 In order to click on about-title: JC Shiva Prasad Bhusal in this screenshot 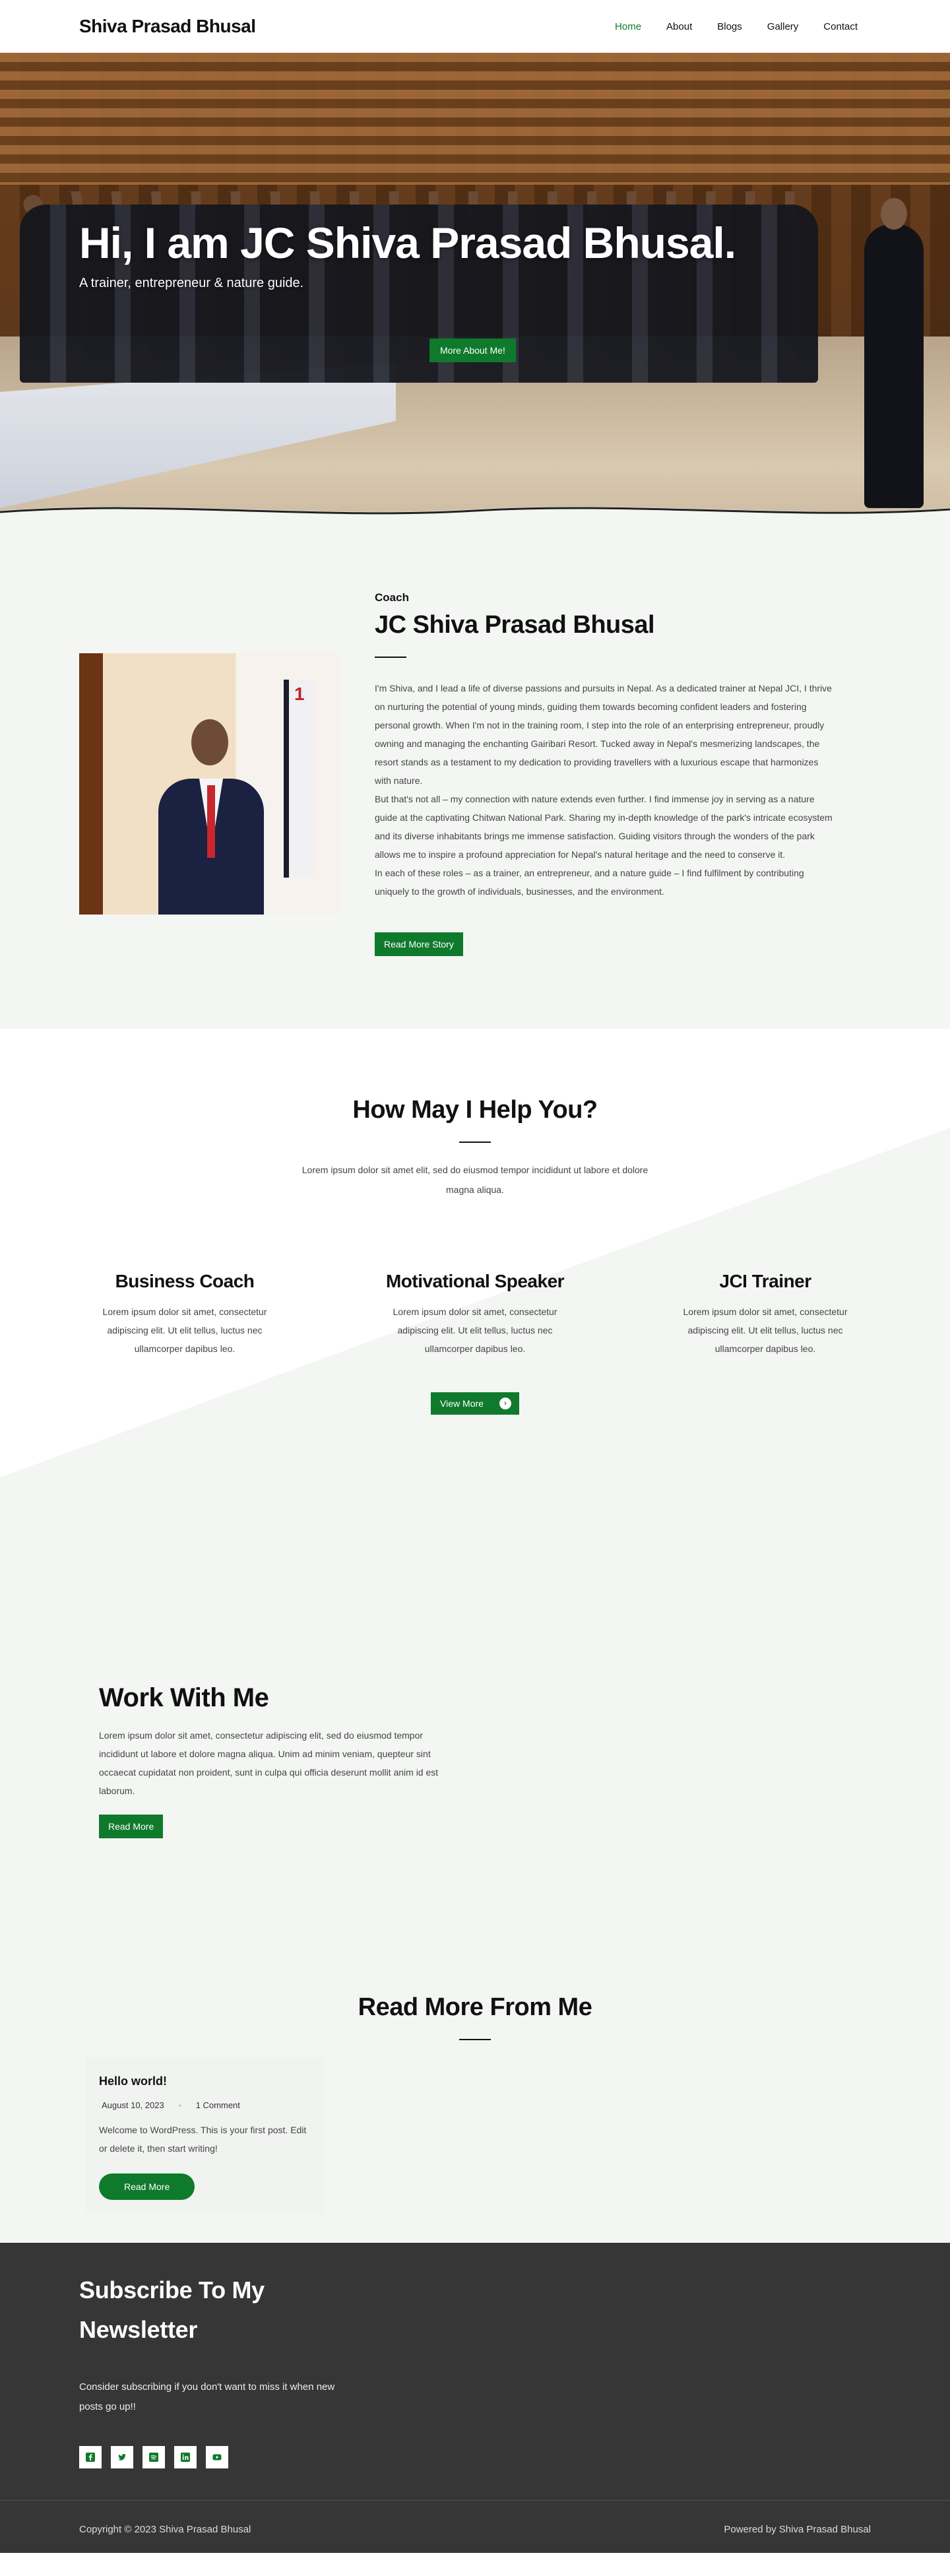, I will do `click(515, 625)`.